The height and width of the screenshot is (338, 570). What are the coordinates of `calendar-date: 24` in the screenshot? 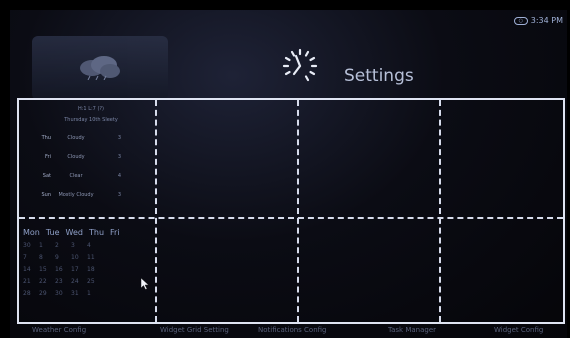 It's located at (75, 281).